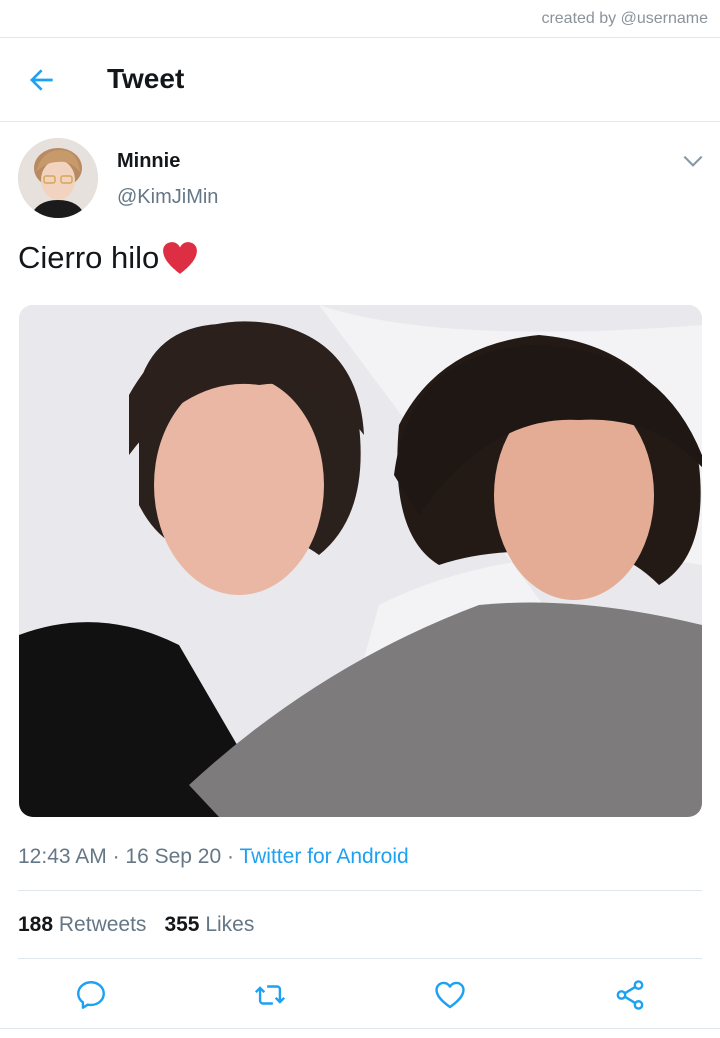 This screenshot has height=1038, width=720. What do you see at coordinates (42, 80) in the screenshot?
I see `back-arrow-icon` at bounding box center [42, 80].